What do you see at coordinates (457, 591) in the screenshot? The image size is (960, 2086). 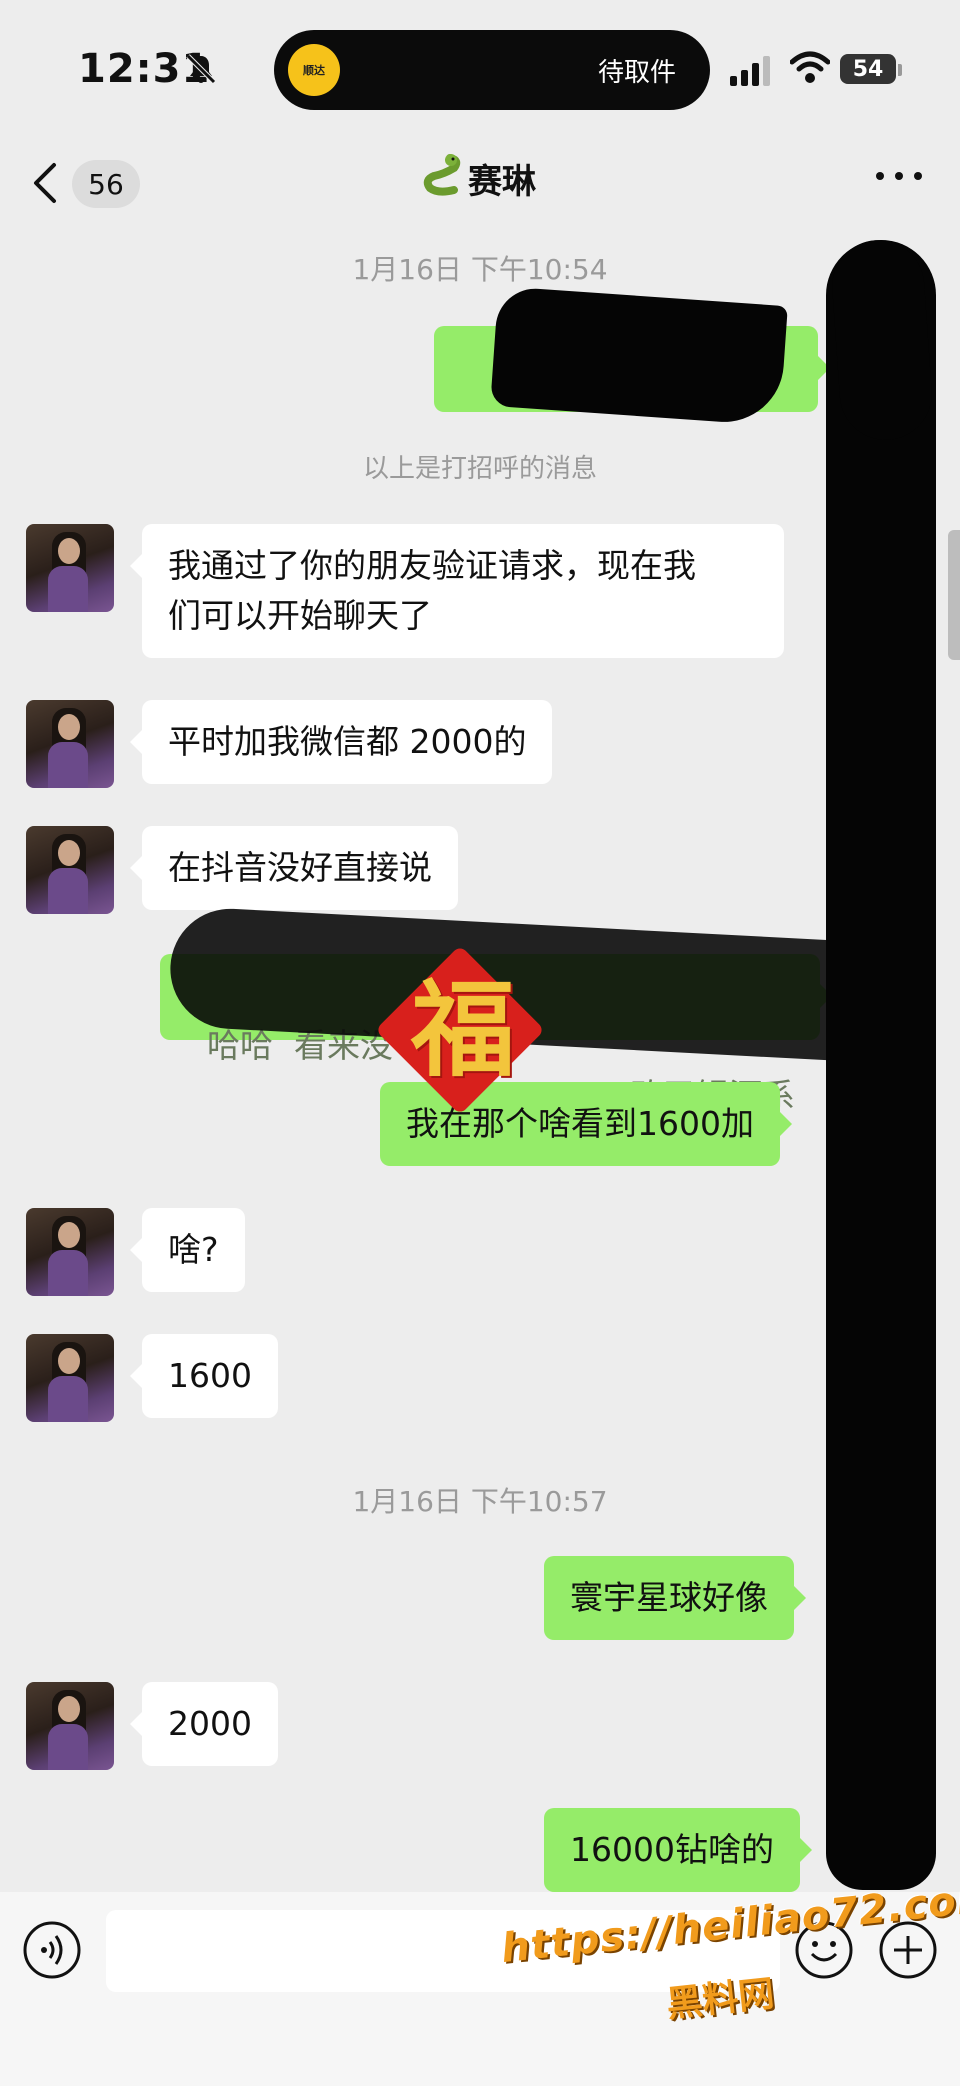 I see `message-bubble-received: 我通过了你的朋友验证请求，现在我 们可以开始聊天了` at bounding box center [457, 591].